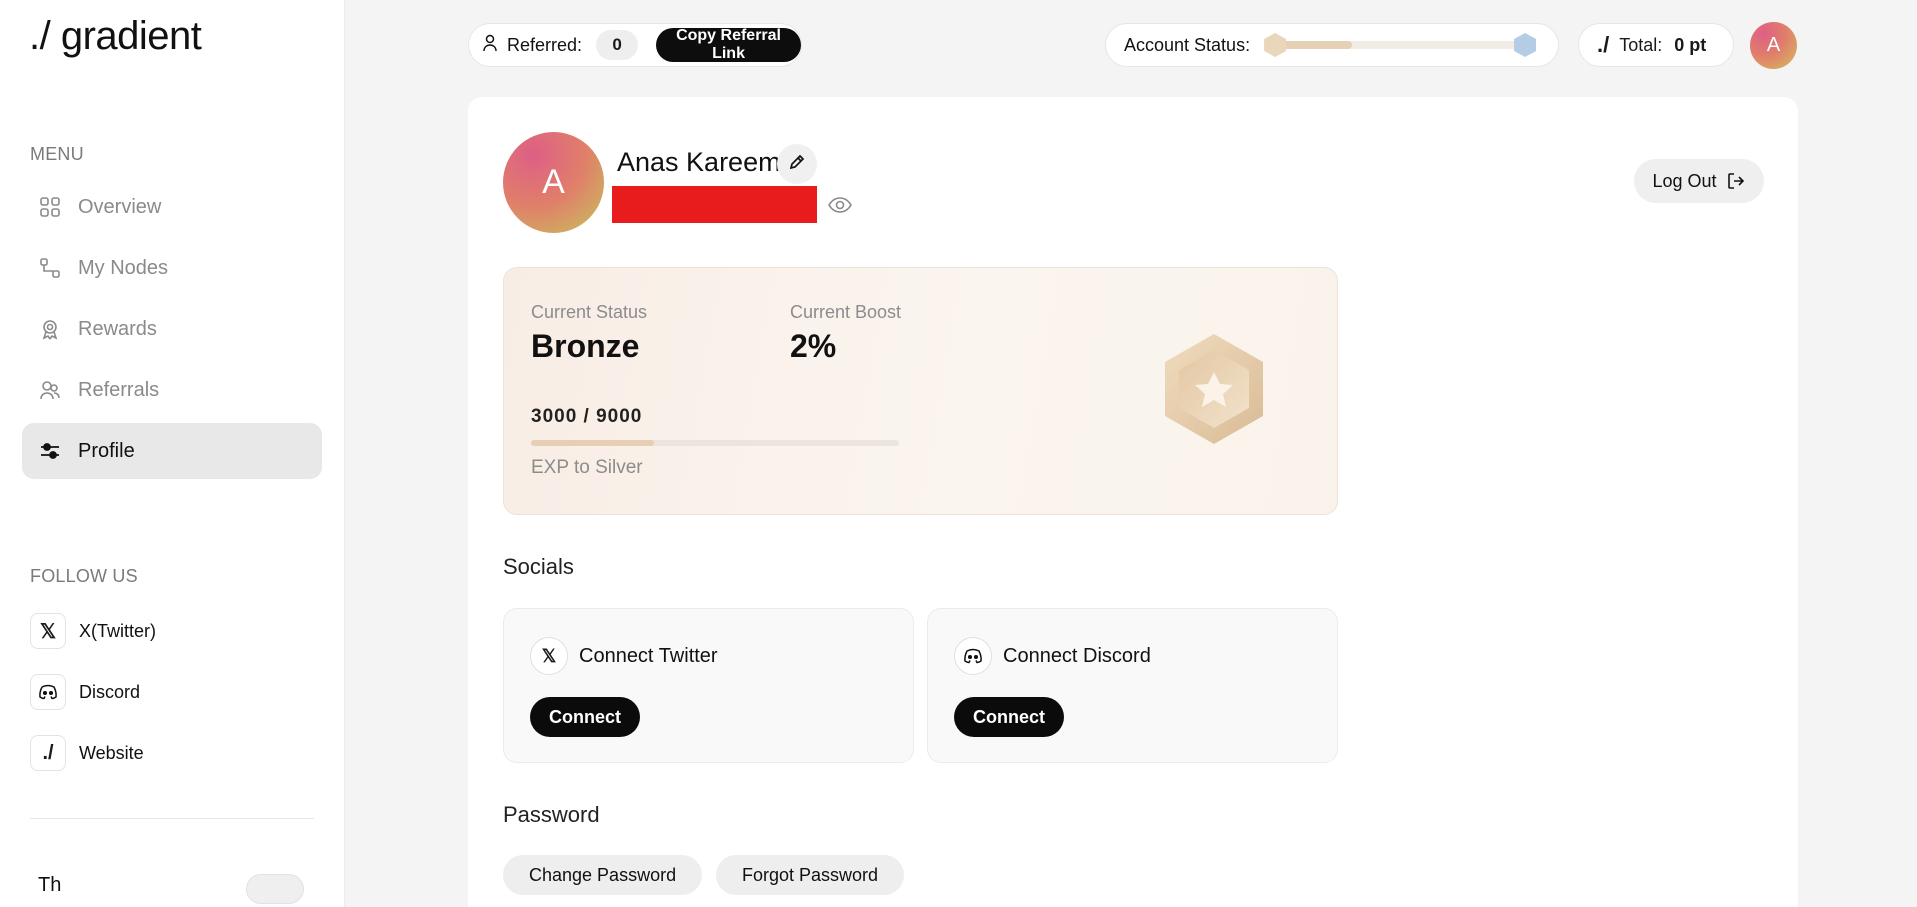 The height and width of the screenshot is (907, 1917). I want to click on sidebar-item-my-nodes: My Nodes, so click(172, 268).